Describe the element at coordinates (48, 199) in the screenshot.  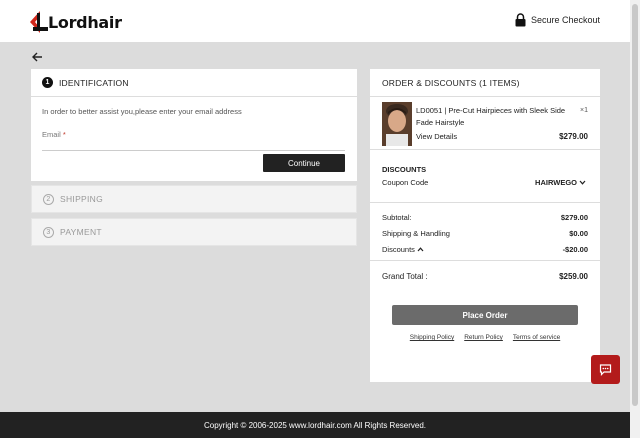
I see `step-number: 2` at that location.